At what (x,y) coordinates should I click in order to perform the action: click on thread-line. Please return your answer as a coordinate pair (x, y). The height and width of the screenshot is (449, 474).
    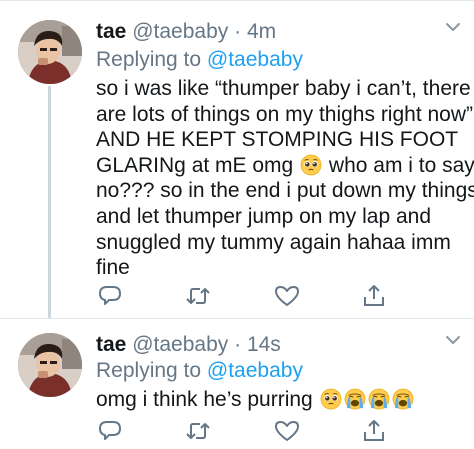
    Looking at the image, I should click on (49, 202).